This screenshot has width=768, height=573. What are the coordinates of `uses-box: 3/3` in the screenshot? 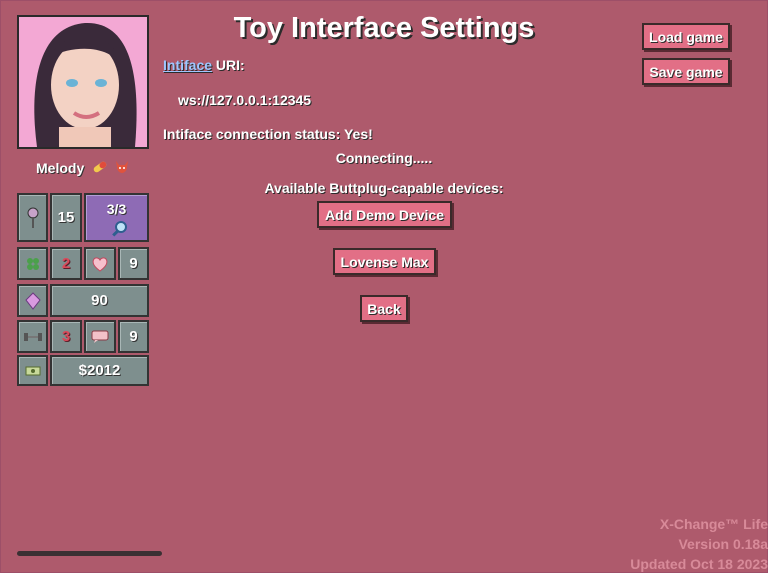 It's located at (116, 217).